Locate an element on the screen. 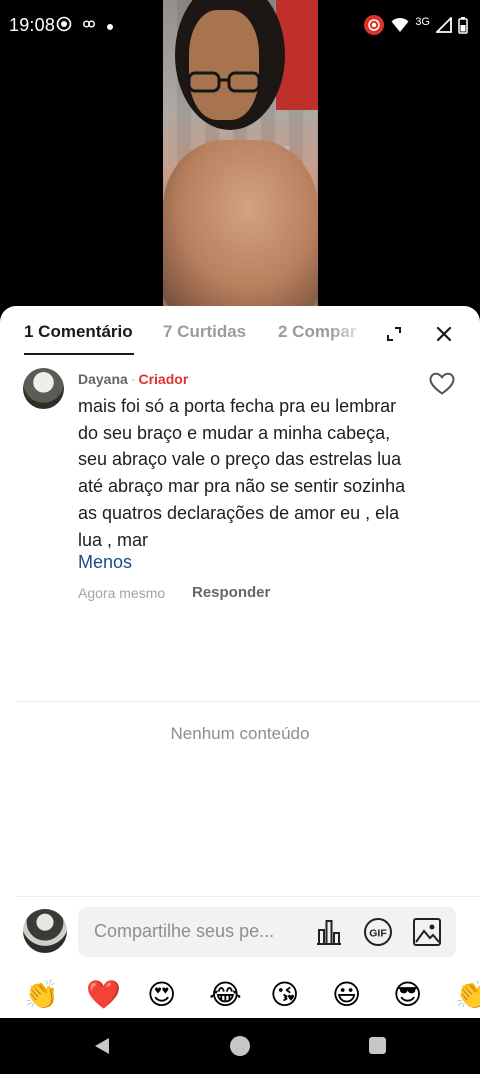 The width and height of the screenshot is (480, 1074). recents-icon is located at coordinates (377, 1045).